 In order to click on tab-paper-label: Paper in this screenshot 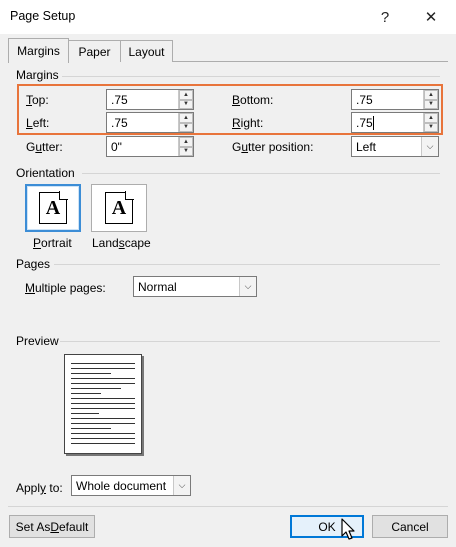, I will do `click(94, 51)`.